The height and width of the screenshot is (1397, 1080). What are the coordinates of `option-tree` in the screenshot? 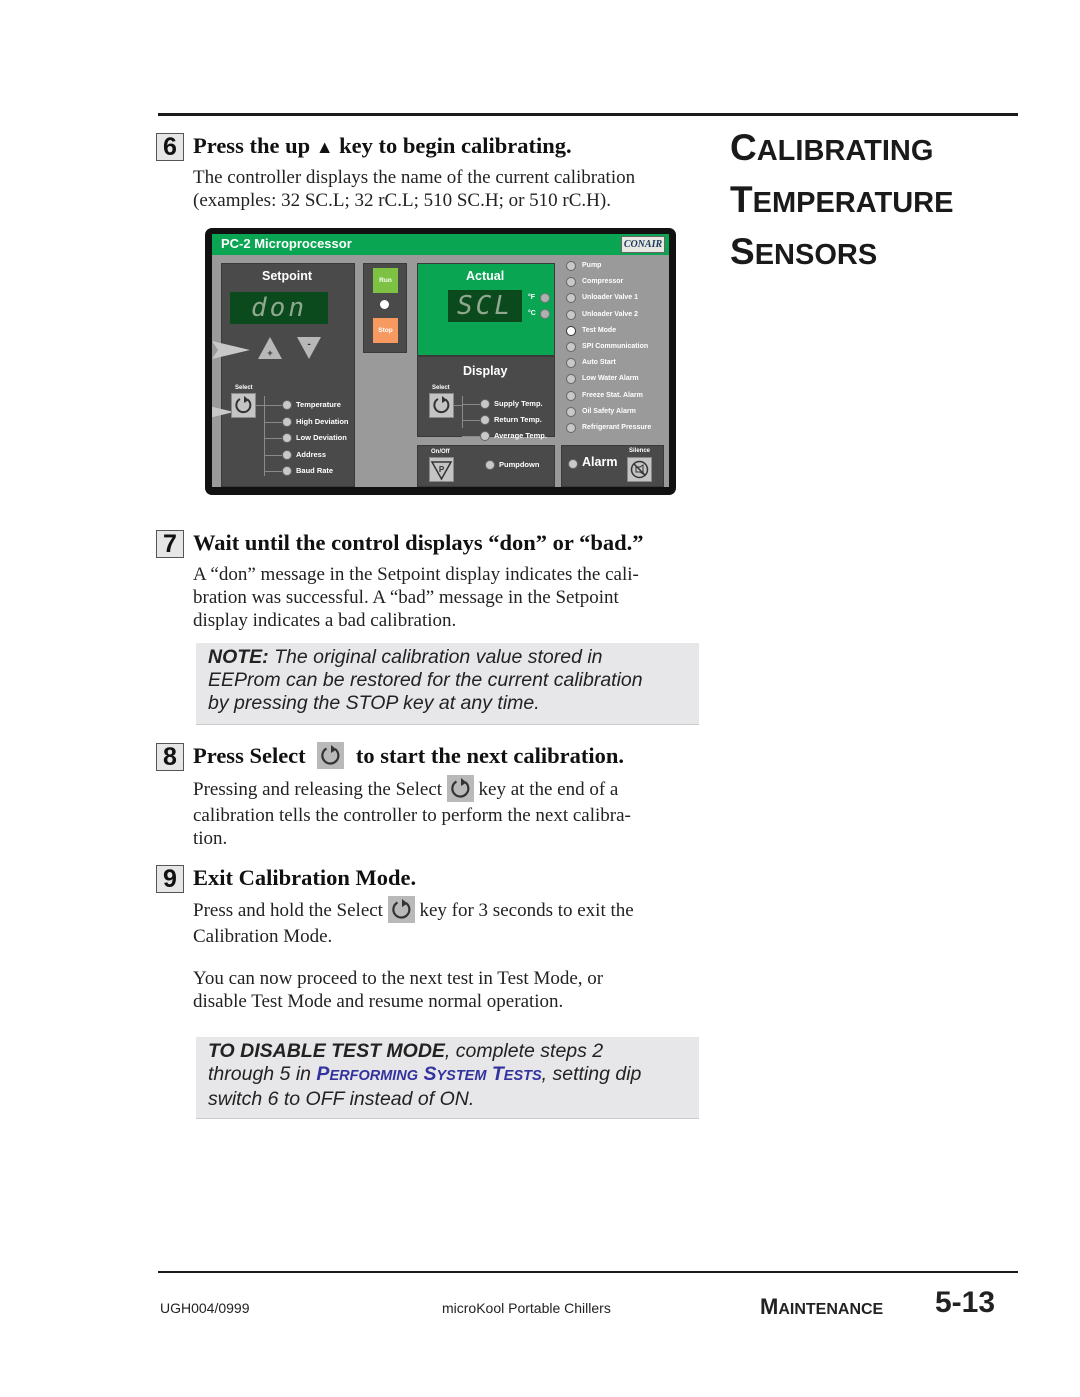 It's located at (264, 436).